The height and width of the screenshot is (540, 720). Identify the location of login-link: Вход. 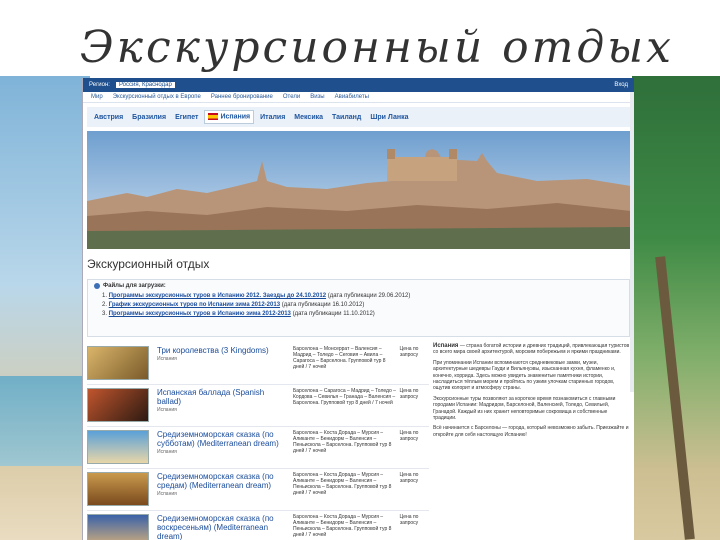
(621, 85).